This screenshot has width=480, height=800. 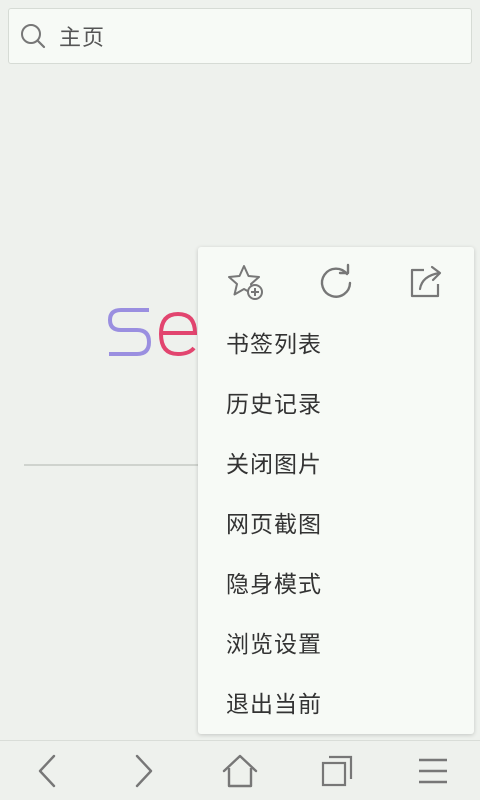 I want to click on star-plus-icon, so click(x=245, y=282).